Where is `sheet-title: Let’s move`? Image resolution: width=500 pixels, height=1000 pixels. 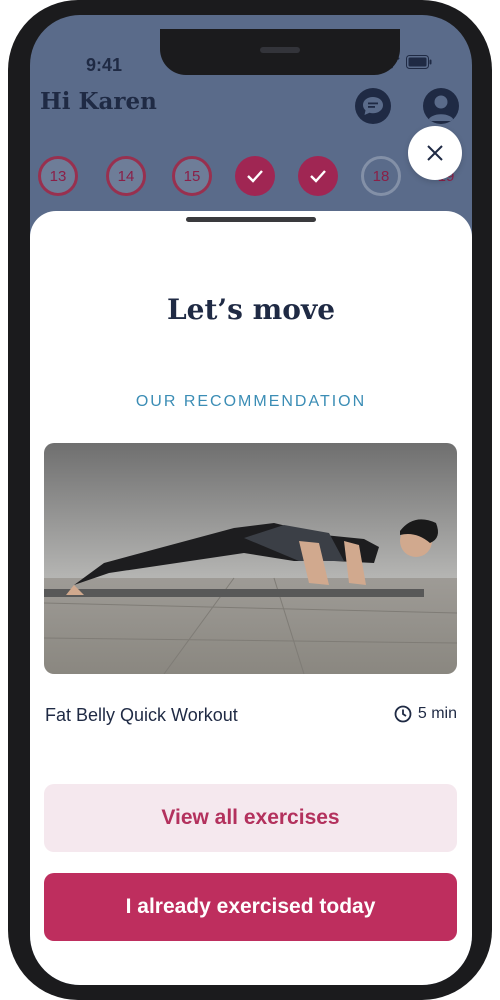
sheet-title: Let’s move is located at coordinates (251, 309).